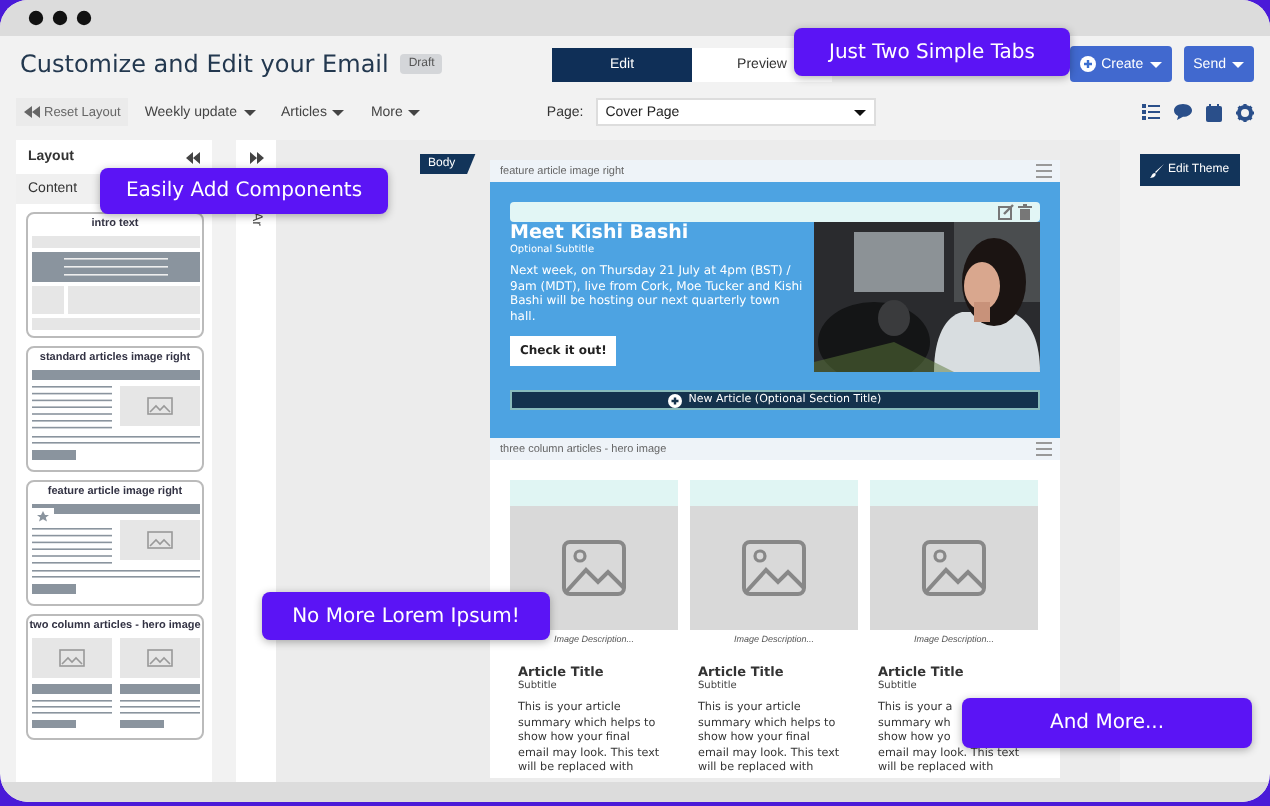  What do you see at coordinates (244, 191) in the screenshot?
I see `feature-tooltip: Easily Add Components` at bounding box center [244, 191].